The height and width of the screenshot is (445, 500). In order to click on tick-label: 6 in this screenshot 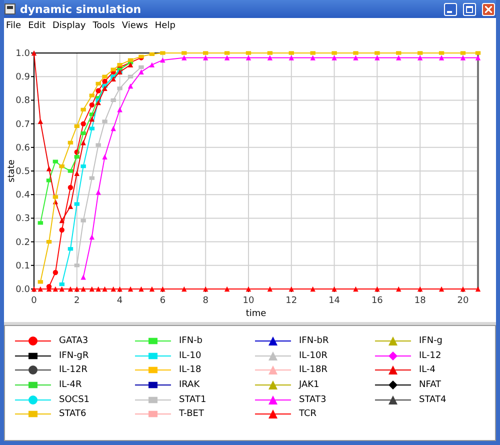, I will do `click(163, 301)`.